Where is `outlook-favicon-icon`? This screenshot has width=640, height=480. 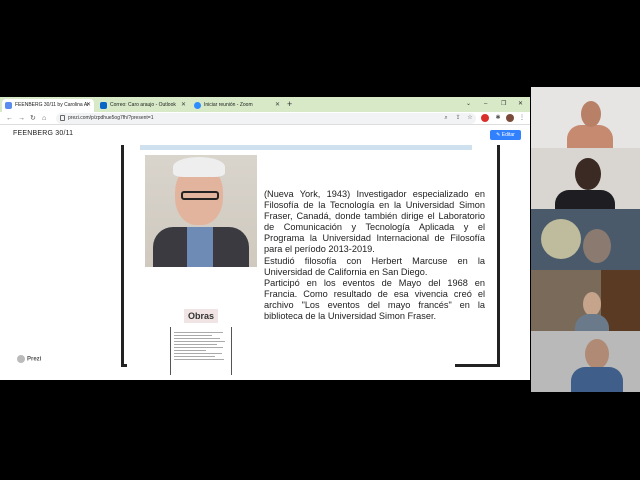
outlook-favicon-icon is located at coordinates (103, 105).